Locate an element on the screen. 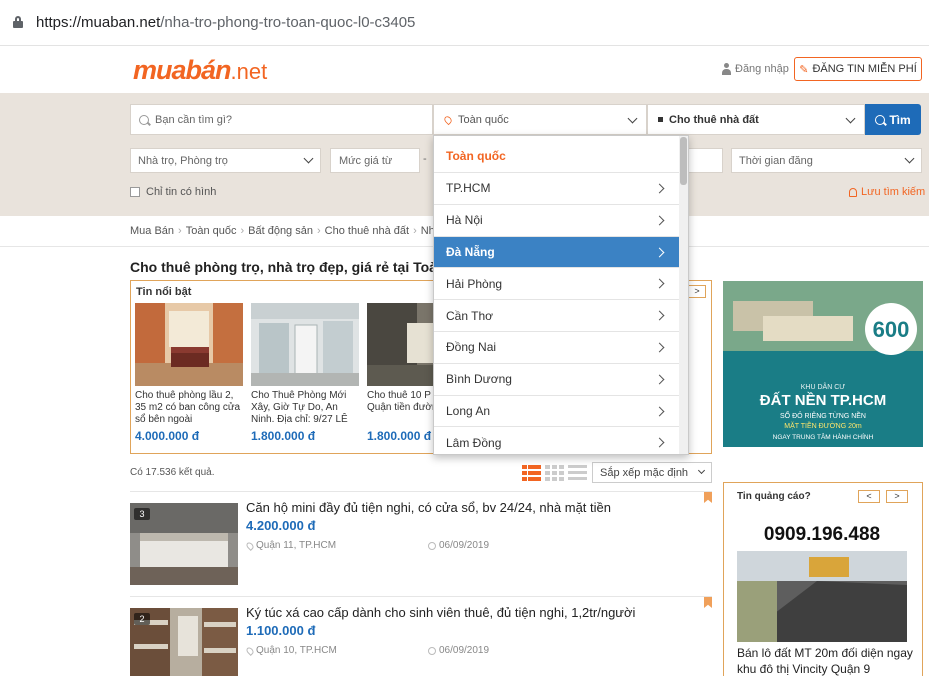 This screenshot has width=929, height=690. save-search-label: Lưu tìm kiếm is located at coordinates (893, 192).